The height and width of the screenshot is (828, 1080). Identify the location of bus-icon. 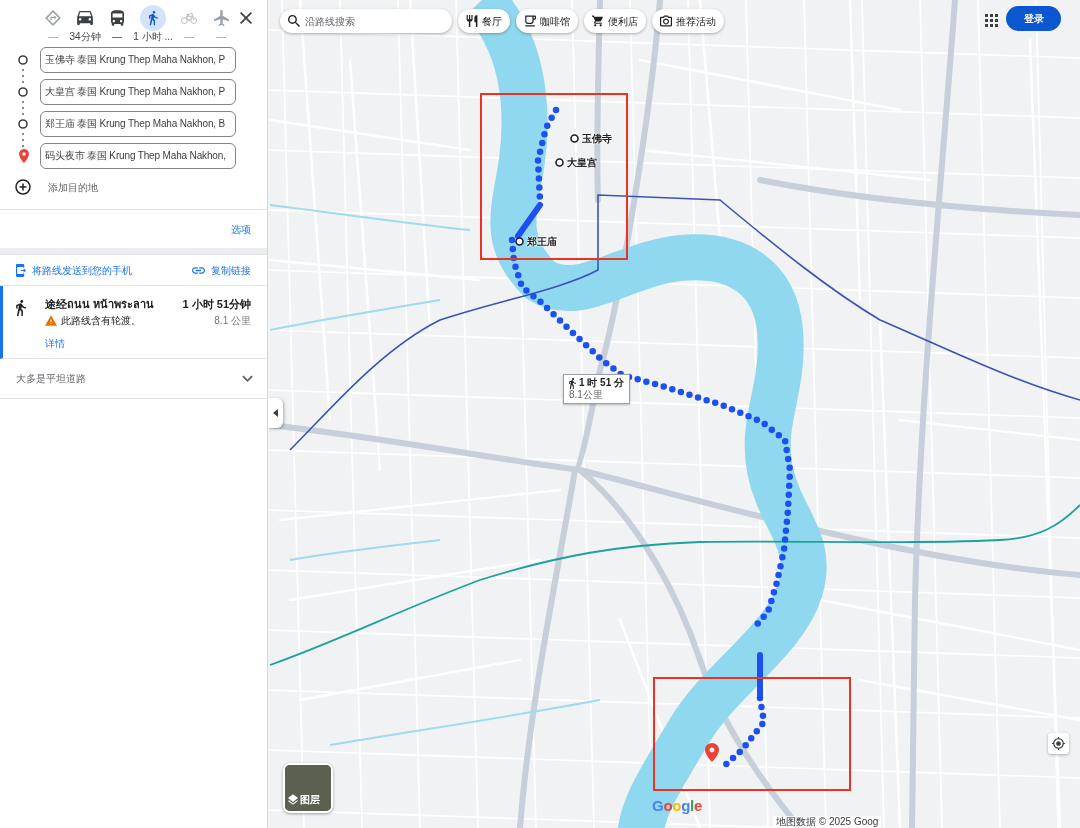
(117, 18).